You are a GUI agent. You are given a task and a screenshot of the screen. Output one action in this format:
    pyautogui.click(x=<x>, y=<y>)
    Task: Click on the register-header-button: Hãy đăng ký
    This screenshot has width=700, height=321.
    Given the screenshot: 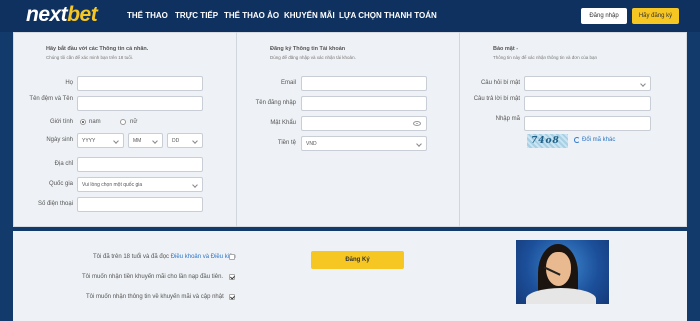 What is the action you would take?
    pyautogui.click(x=655, y=16)
    